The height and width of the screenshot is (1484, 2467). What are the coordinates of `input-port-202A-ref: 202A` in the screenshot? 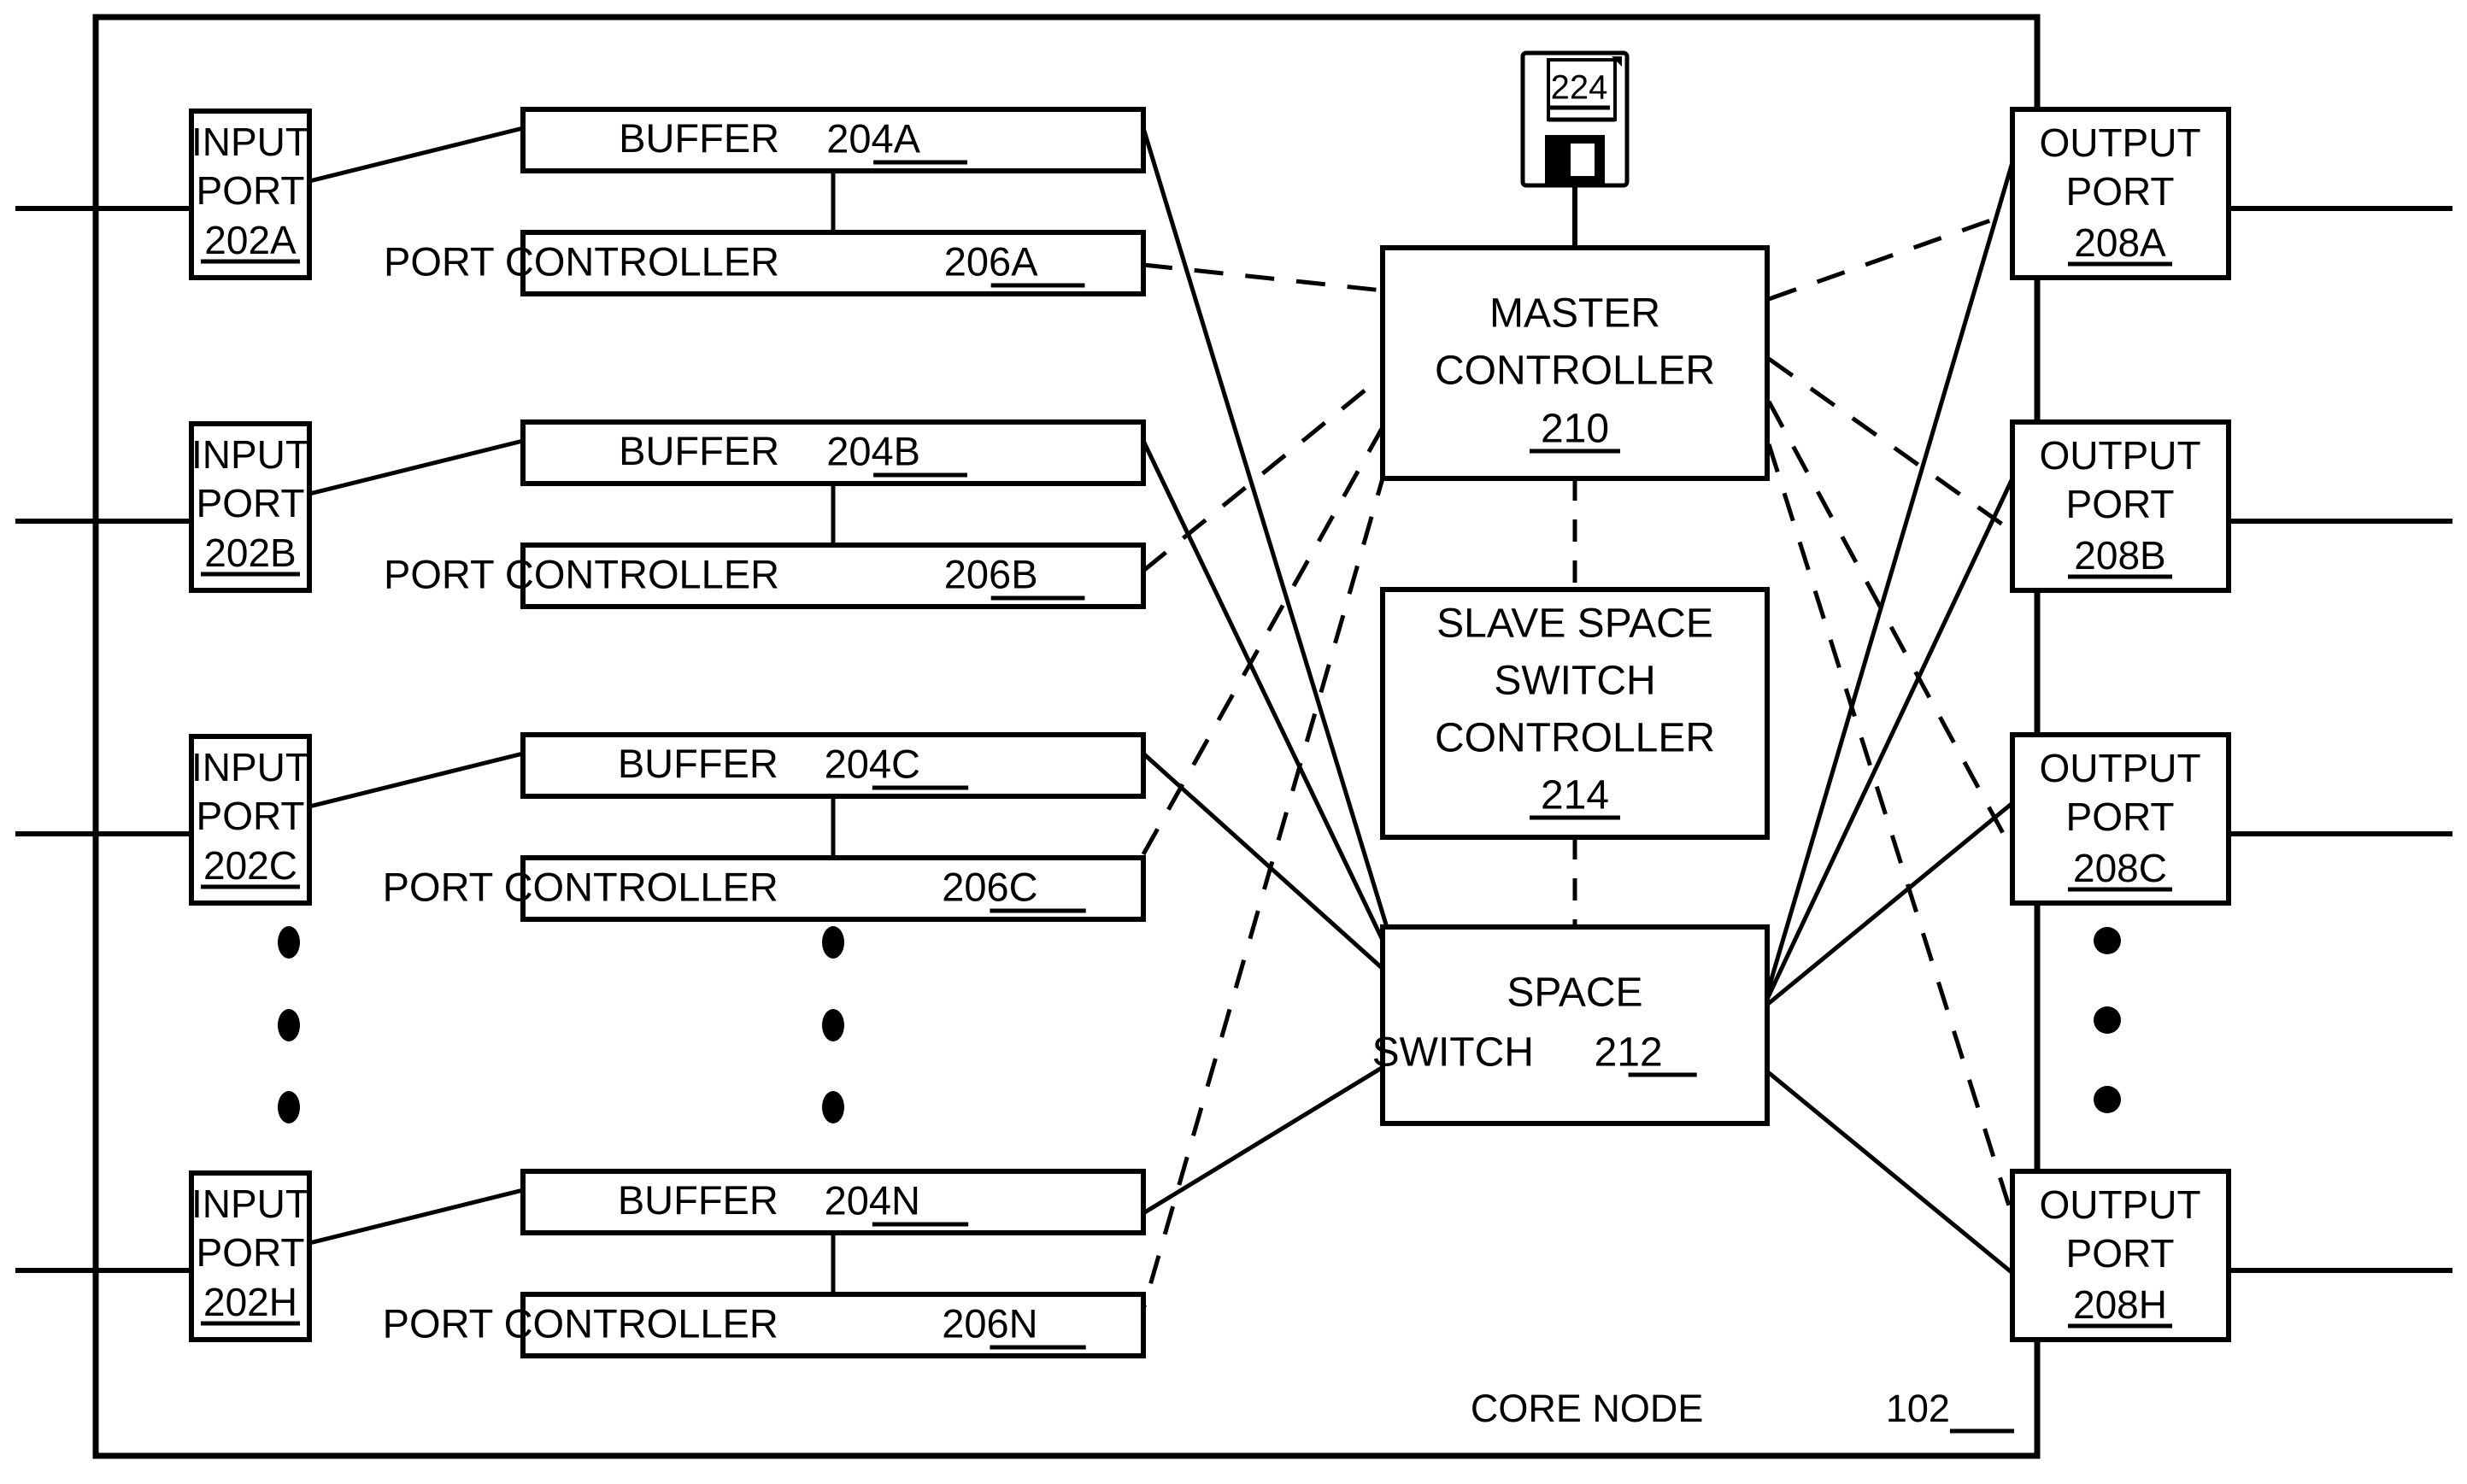 It's located at (251, 240).